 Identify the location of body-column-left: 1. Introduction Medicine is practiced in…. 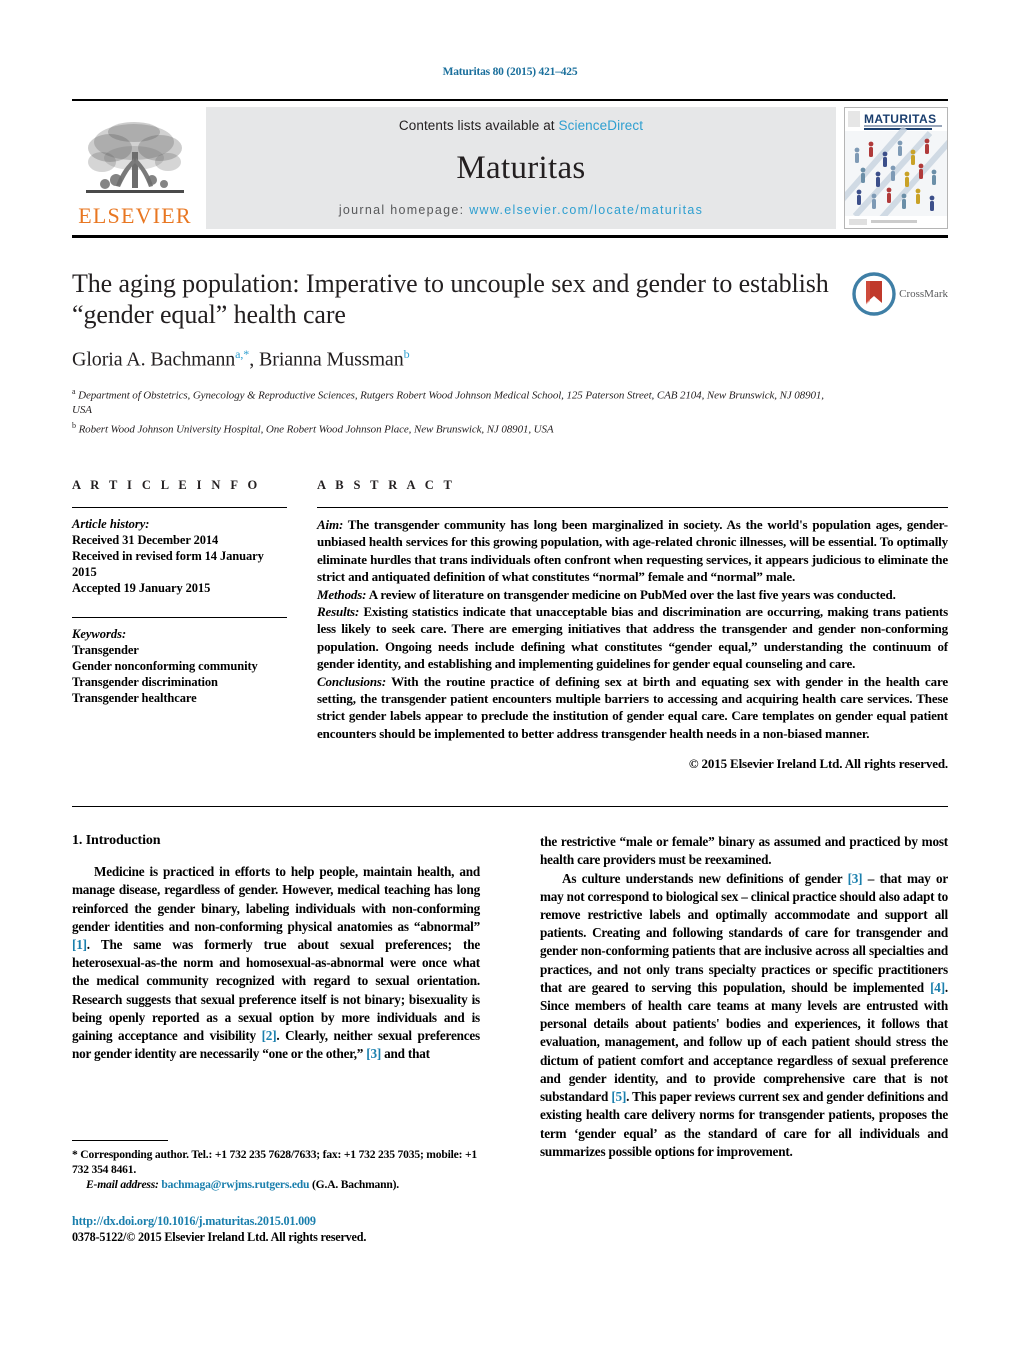
(276, 948).